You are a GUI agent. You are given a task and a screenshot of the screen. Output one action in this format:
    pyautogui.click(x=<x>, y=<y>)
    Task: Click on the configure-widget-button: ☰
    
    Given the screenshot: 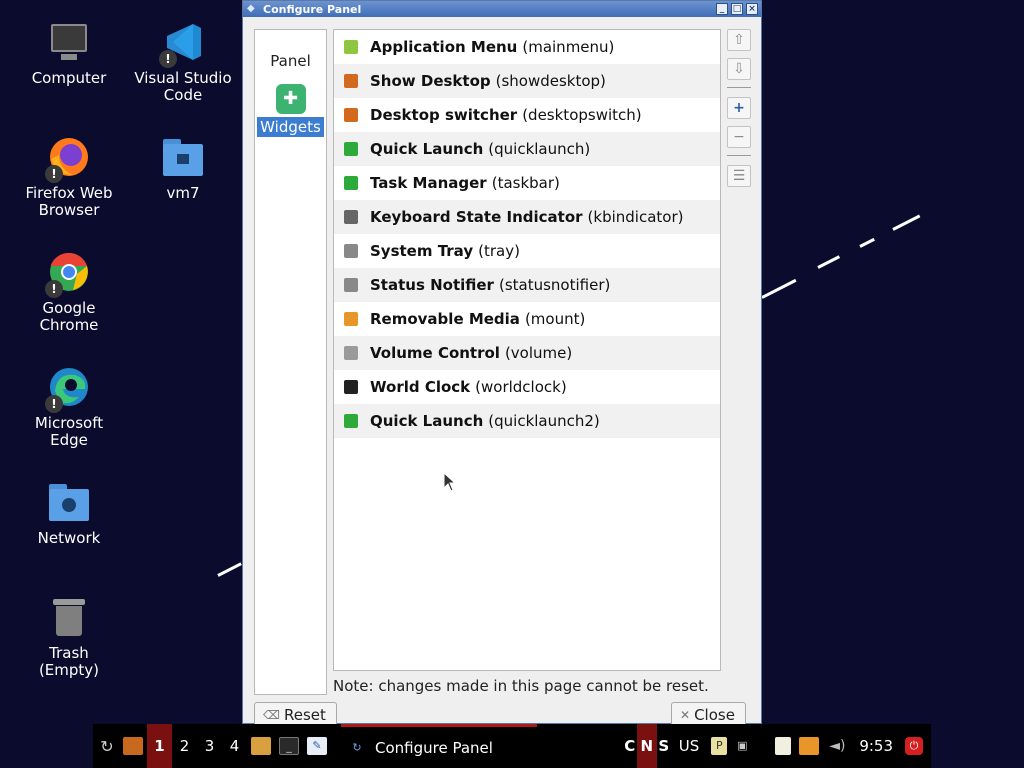 What is the action you would take?
    pyautogui.click(x=739, y=176)
    